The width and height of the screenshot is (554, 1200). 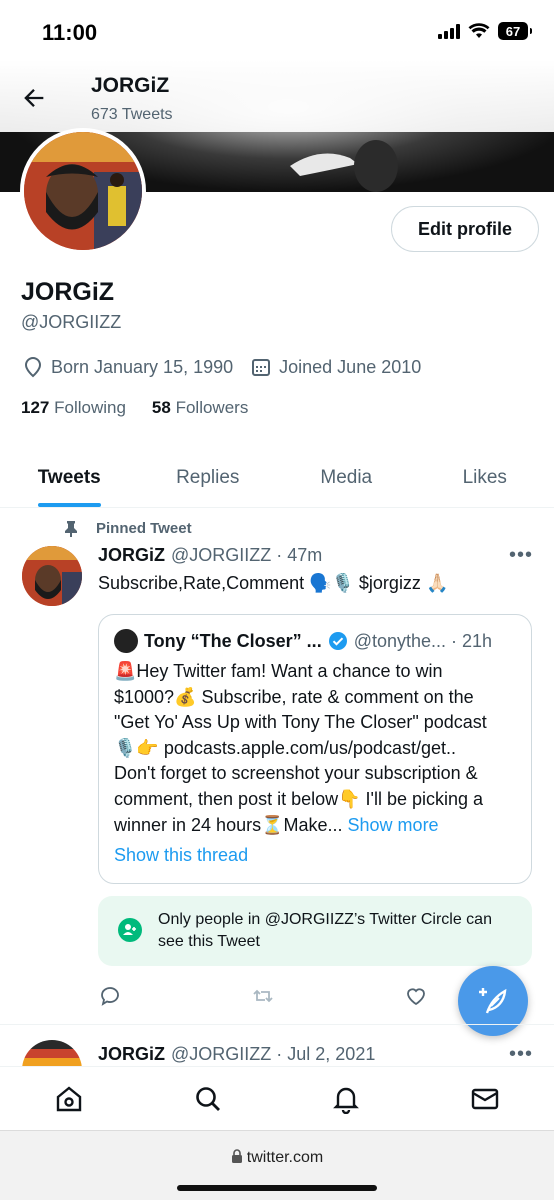 I want to click on home-icon, so click(x=69, y=1098).